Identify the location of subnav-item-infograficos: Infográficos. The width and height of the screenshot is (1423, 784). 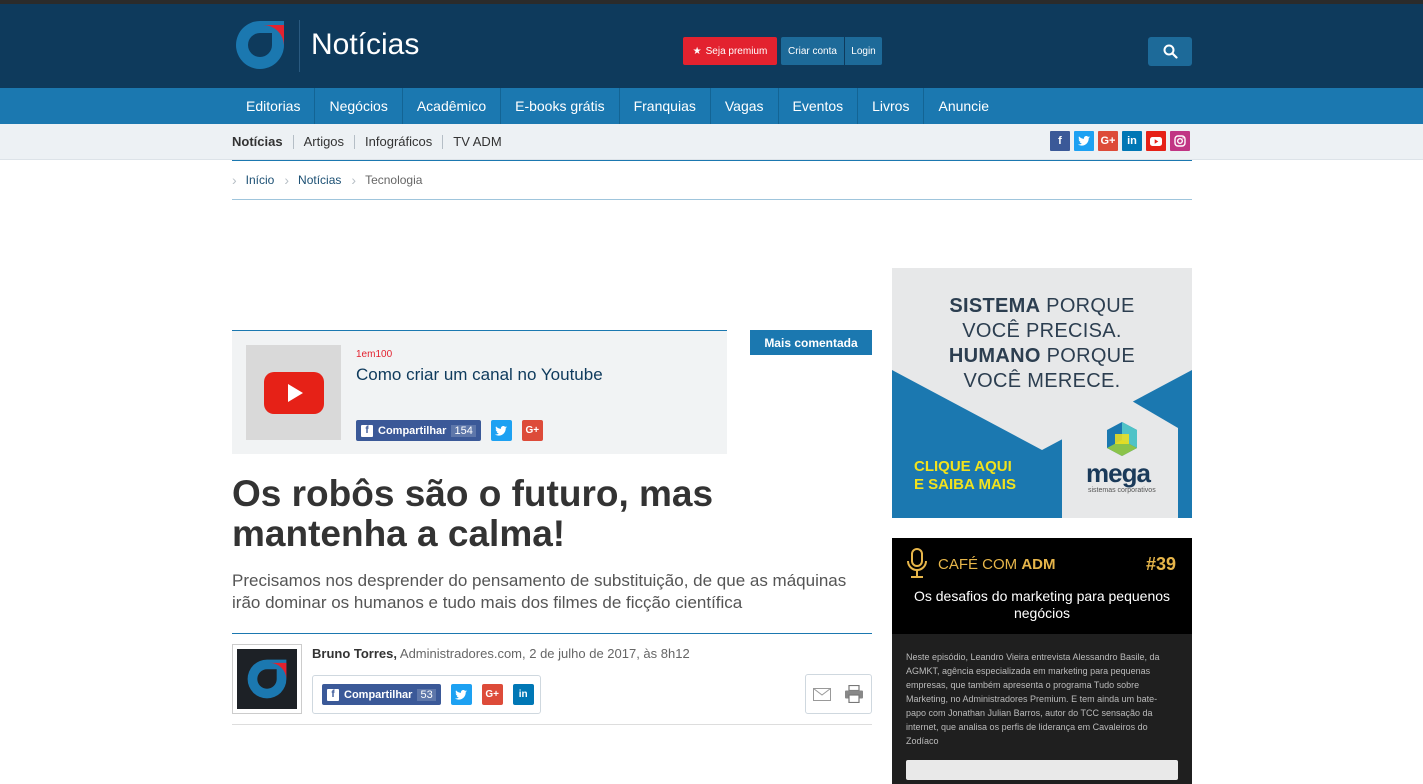
(399, 142).